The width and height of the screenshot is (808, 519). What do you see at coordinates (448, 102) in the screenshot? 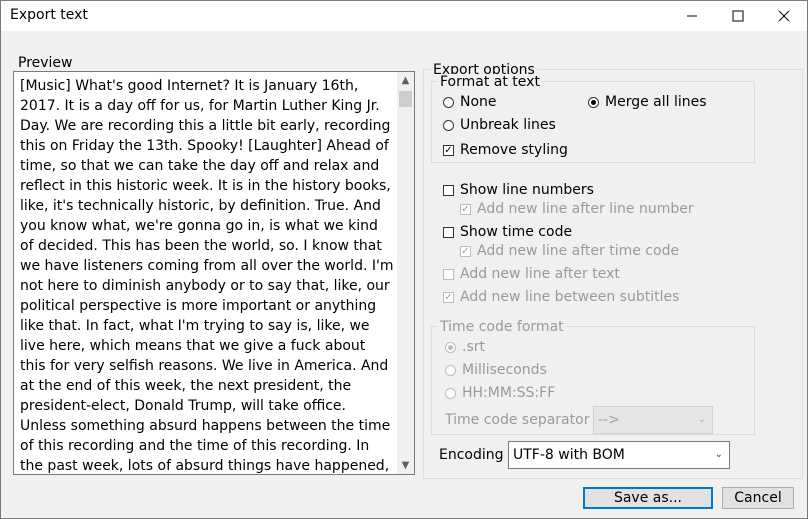
I see `format-none-radio` at bounding box center [448, 102].